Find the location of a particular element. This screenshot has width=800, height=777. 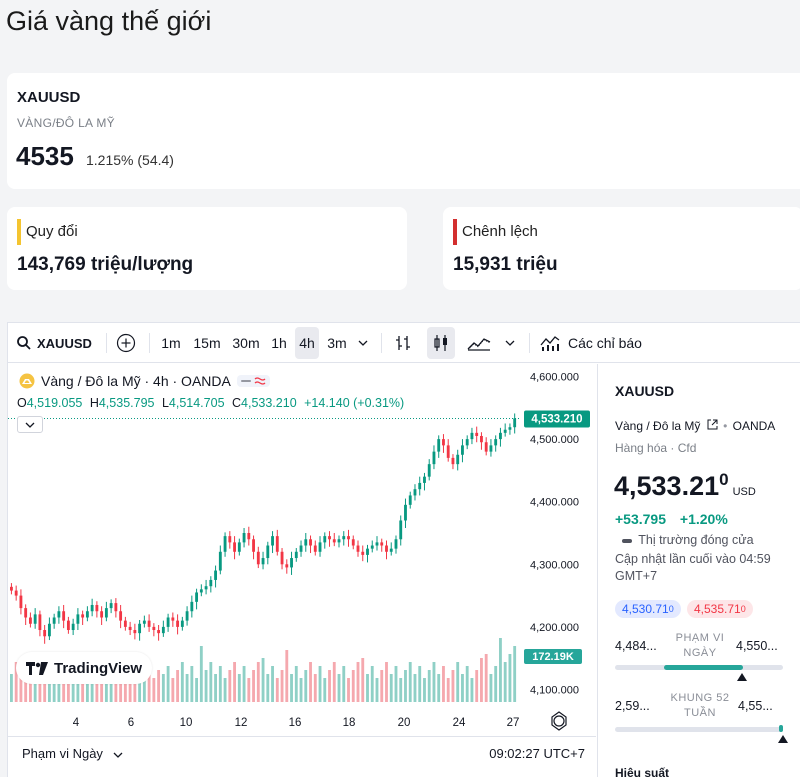

add-symbol-button is located at coordinates (126, 343).